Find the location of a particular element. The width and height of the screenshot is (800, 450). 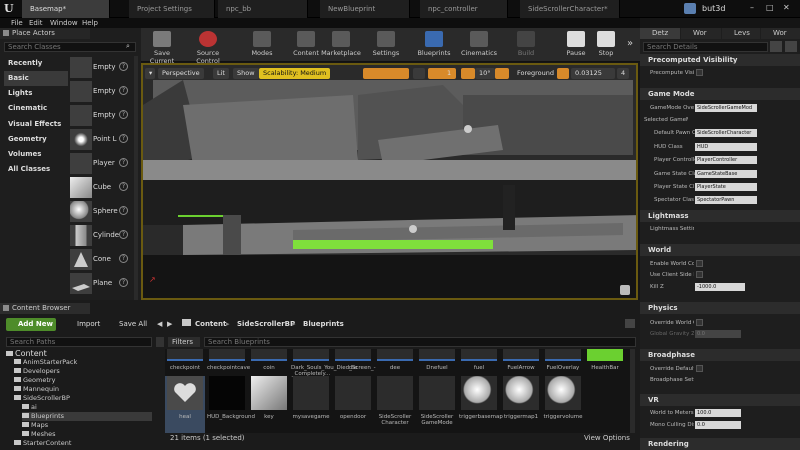

import-button: Import is located at coordinates (83, 324).